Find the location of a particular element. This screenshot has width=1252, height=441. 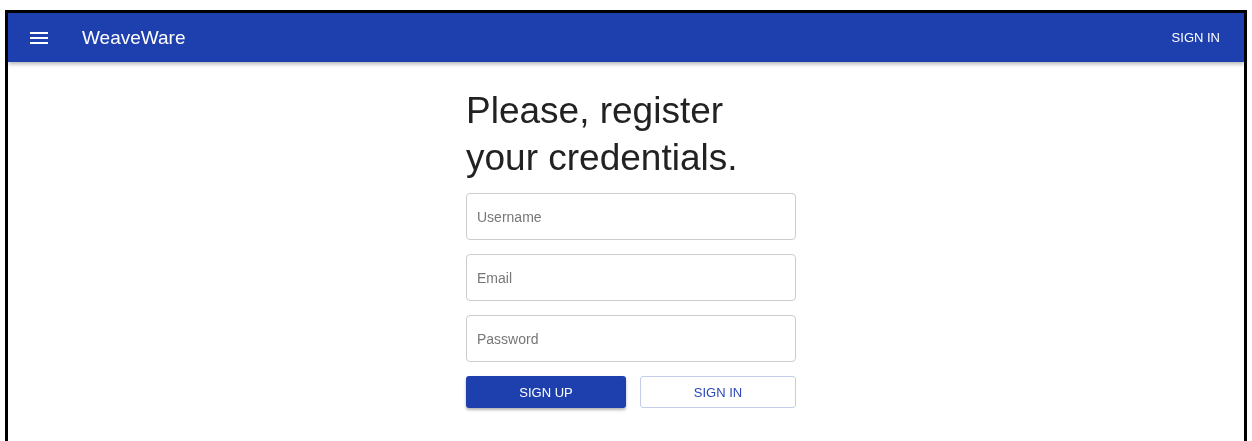

input-field: Password is located at coordinates (631, 338).